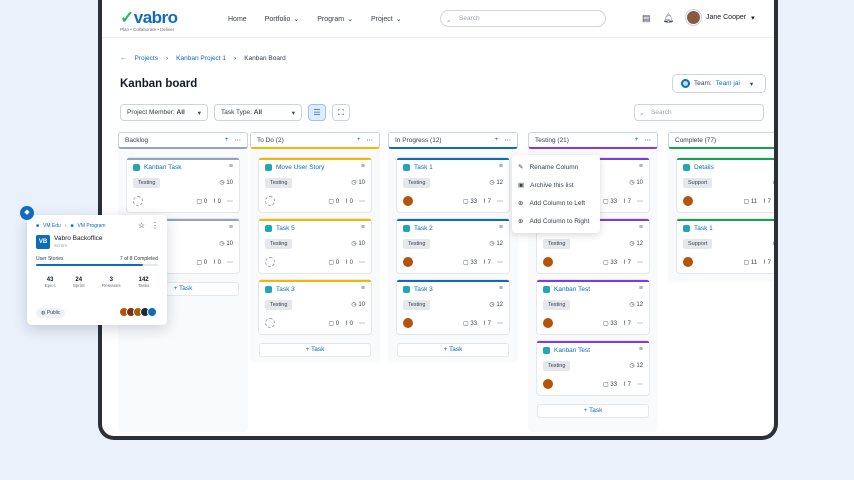 The image size is (854, 480). Describe the element at coordinates (453, 185) in the screenshot. I see `task-card: Task 1 ≡ Testing ◷ 12 ▢ 33 ⌇ 7 ⋯` at that location.